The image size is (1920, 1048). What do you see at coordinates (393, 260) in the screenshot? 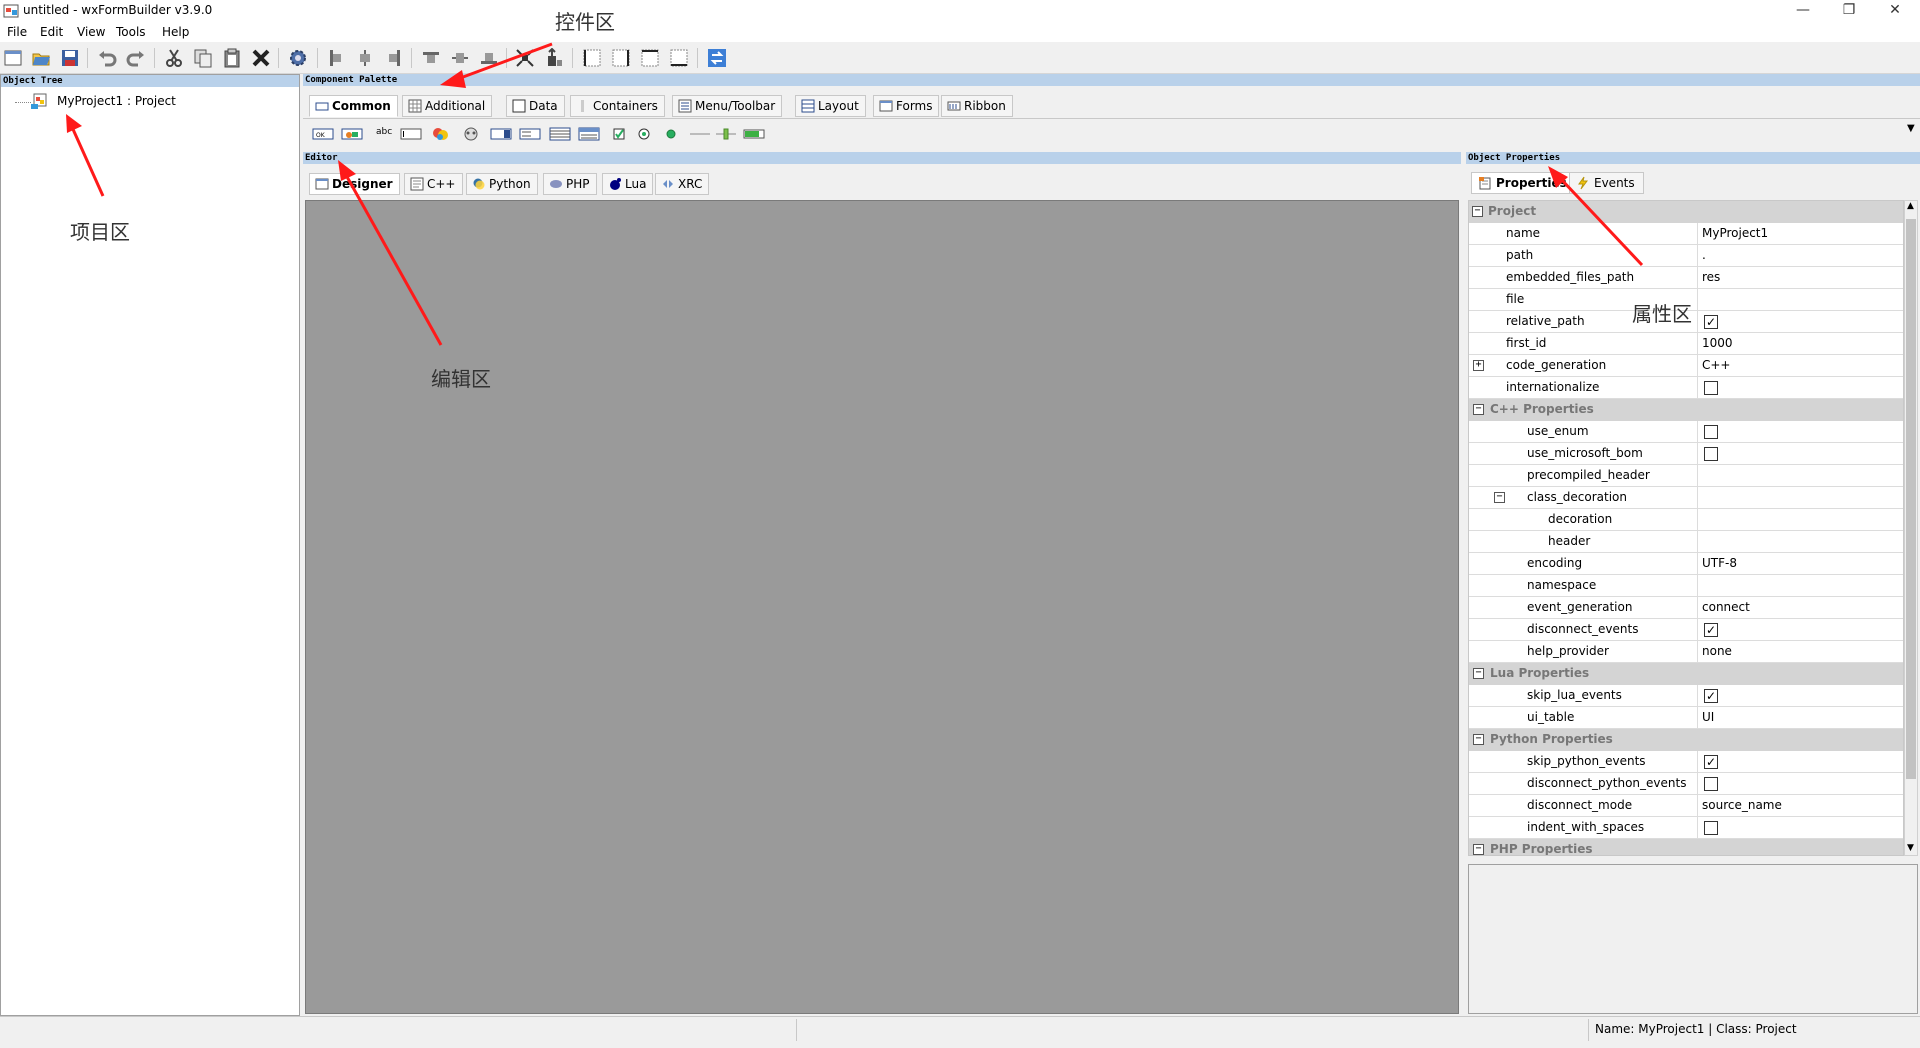
I see `arrow-editor` at bounding box center [393, 260].